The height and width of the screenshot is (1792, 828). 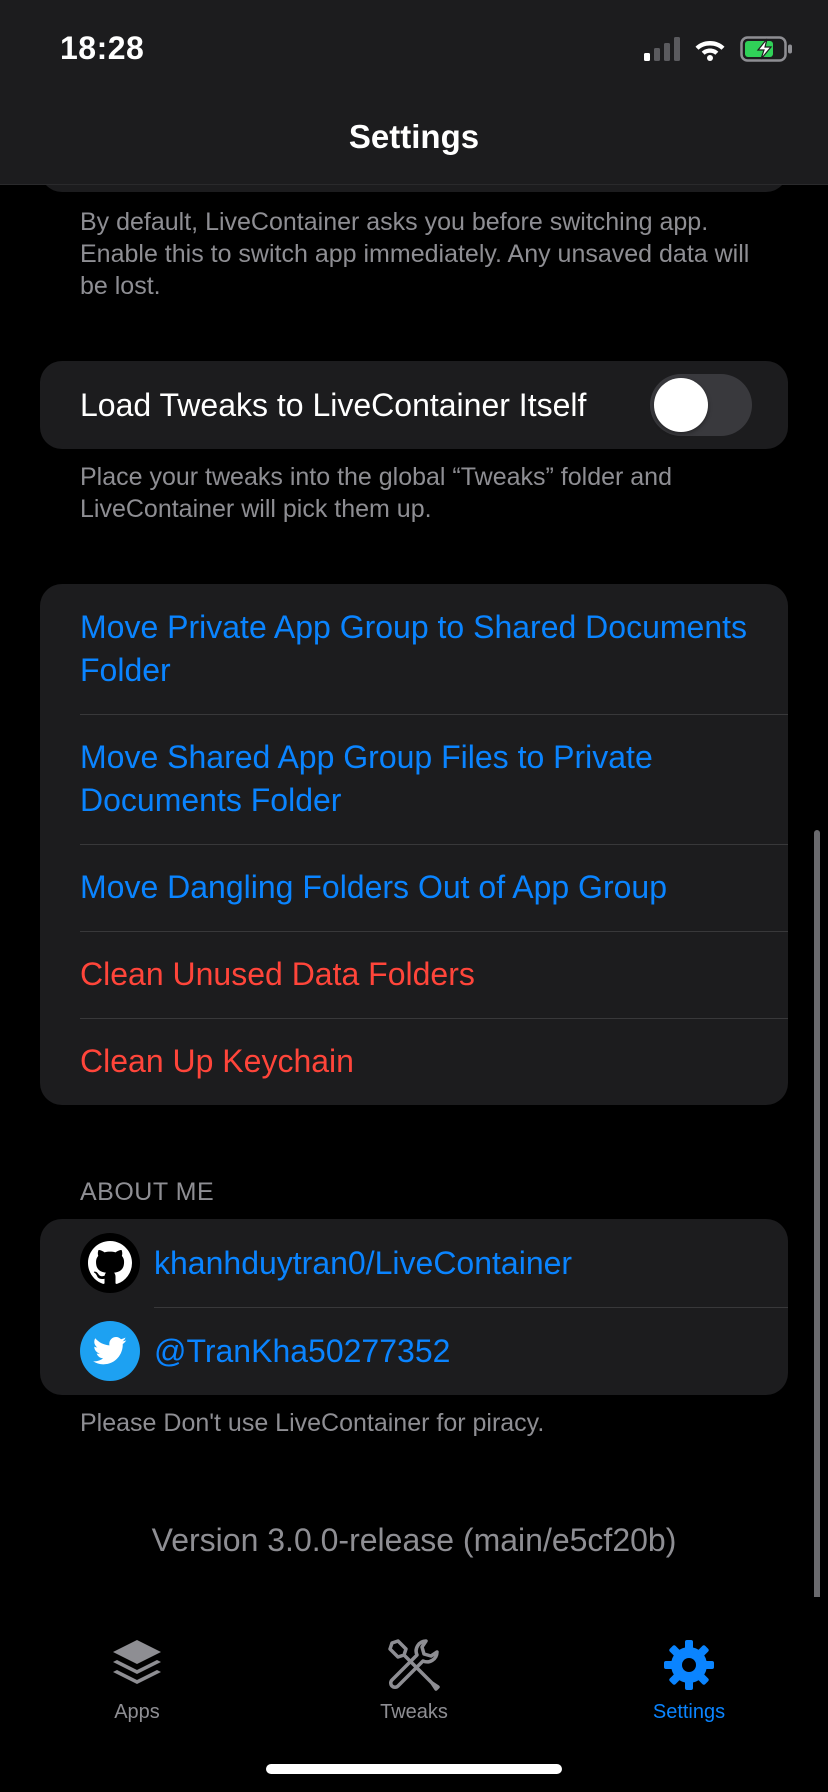 I want to click on clean-unused-data-folders-button: Clean Unused Data Folders, so click(x=414, y=974).